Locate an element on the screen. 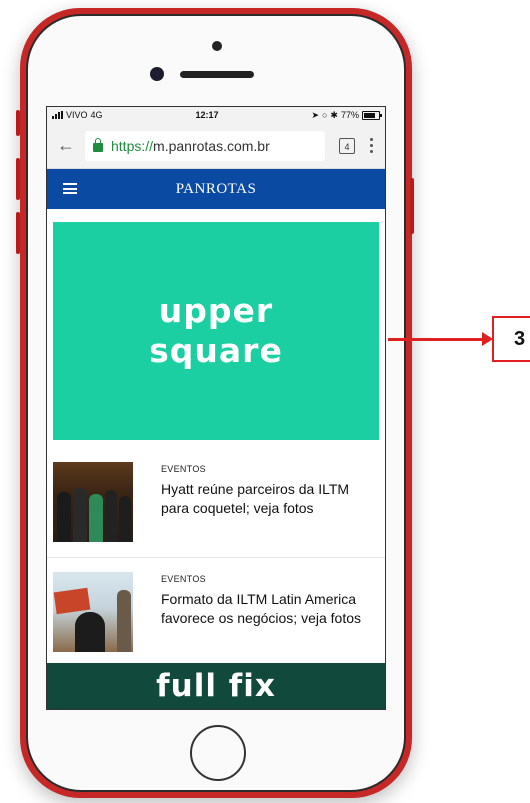 This screenshot has width=530, height=803. proximity-sensor is located at coordinates (217, 46).